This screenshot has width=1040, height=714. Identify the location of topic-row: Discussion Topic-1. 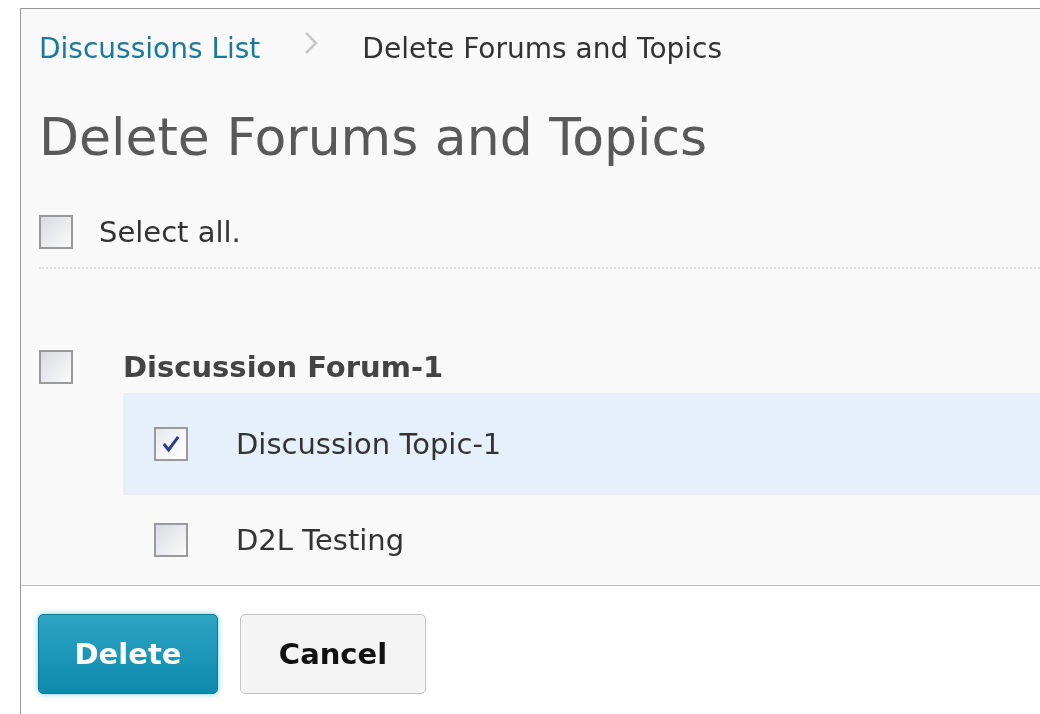
(581, 444).